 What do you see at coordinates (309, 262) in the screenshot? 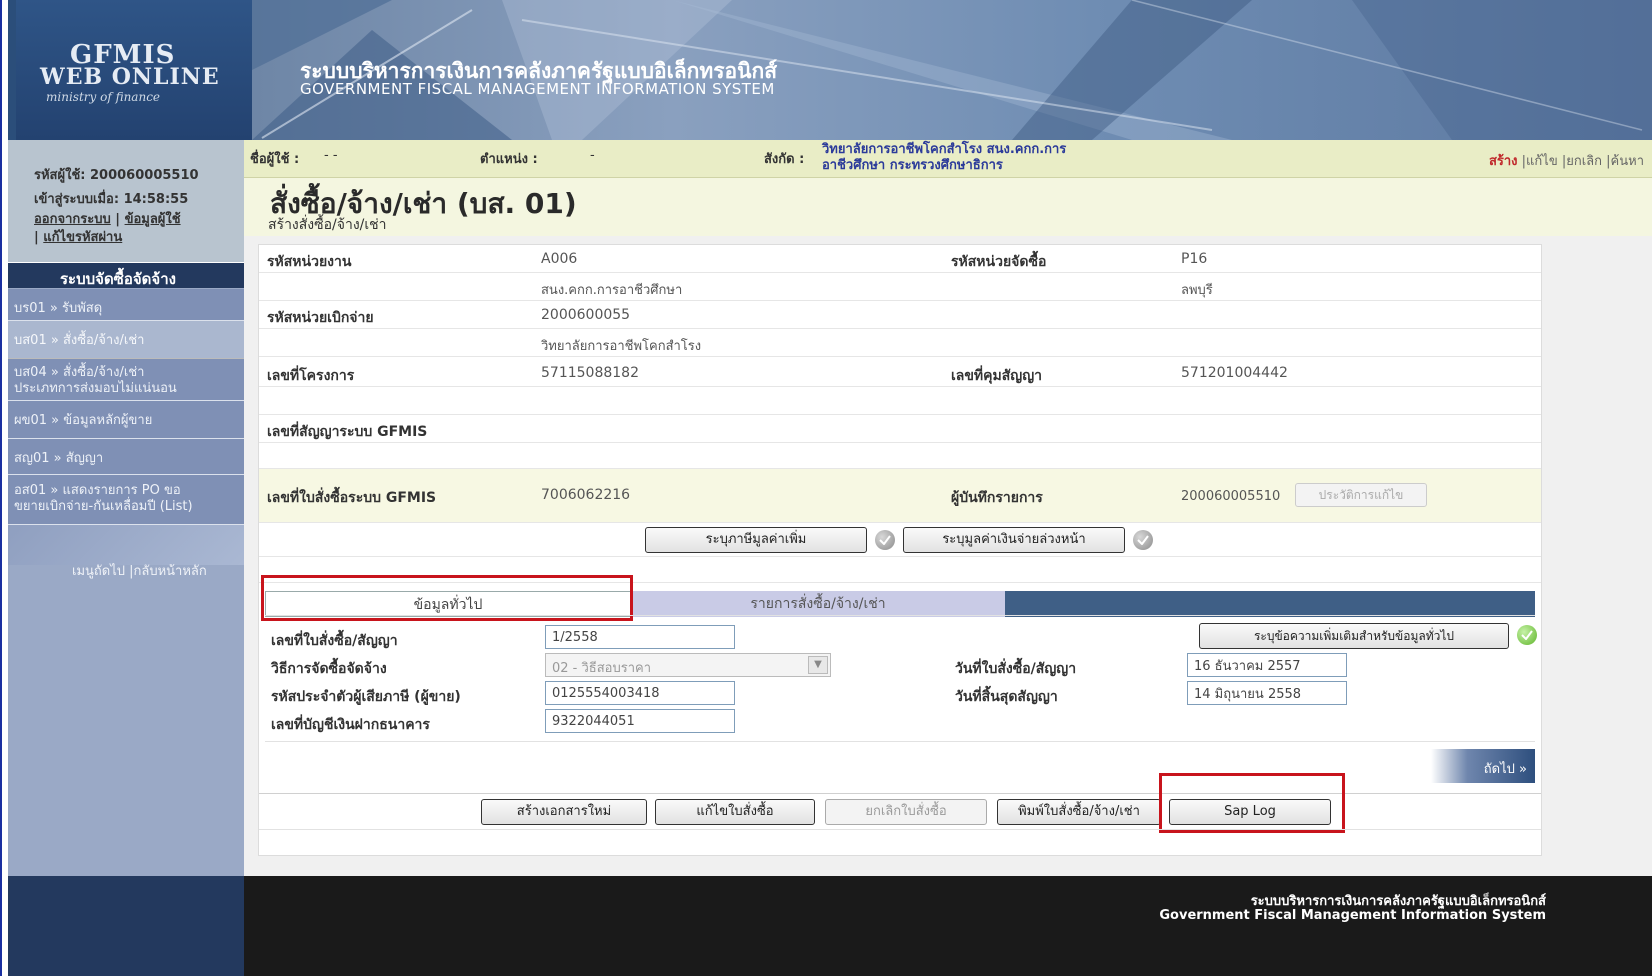
I see `dept-code-label: รหัสหน่วยงาน` at bounding box center [309, 262].